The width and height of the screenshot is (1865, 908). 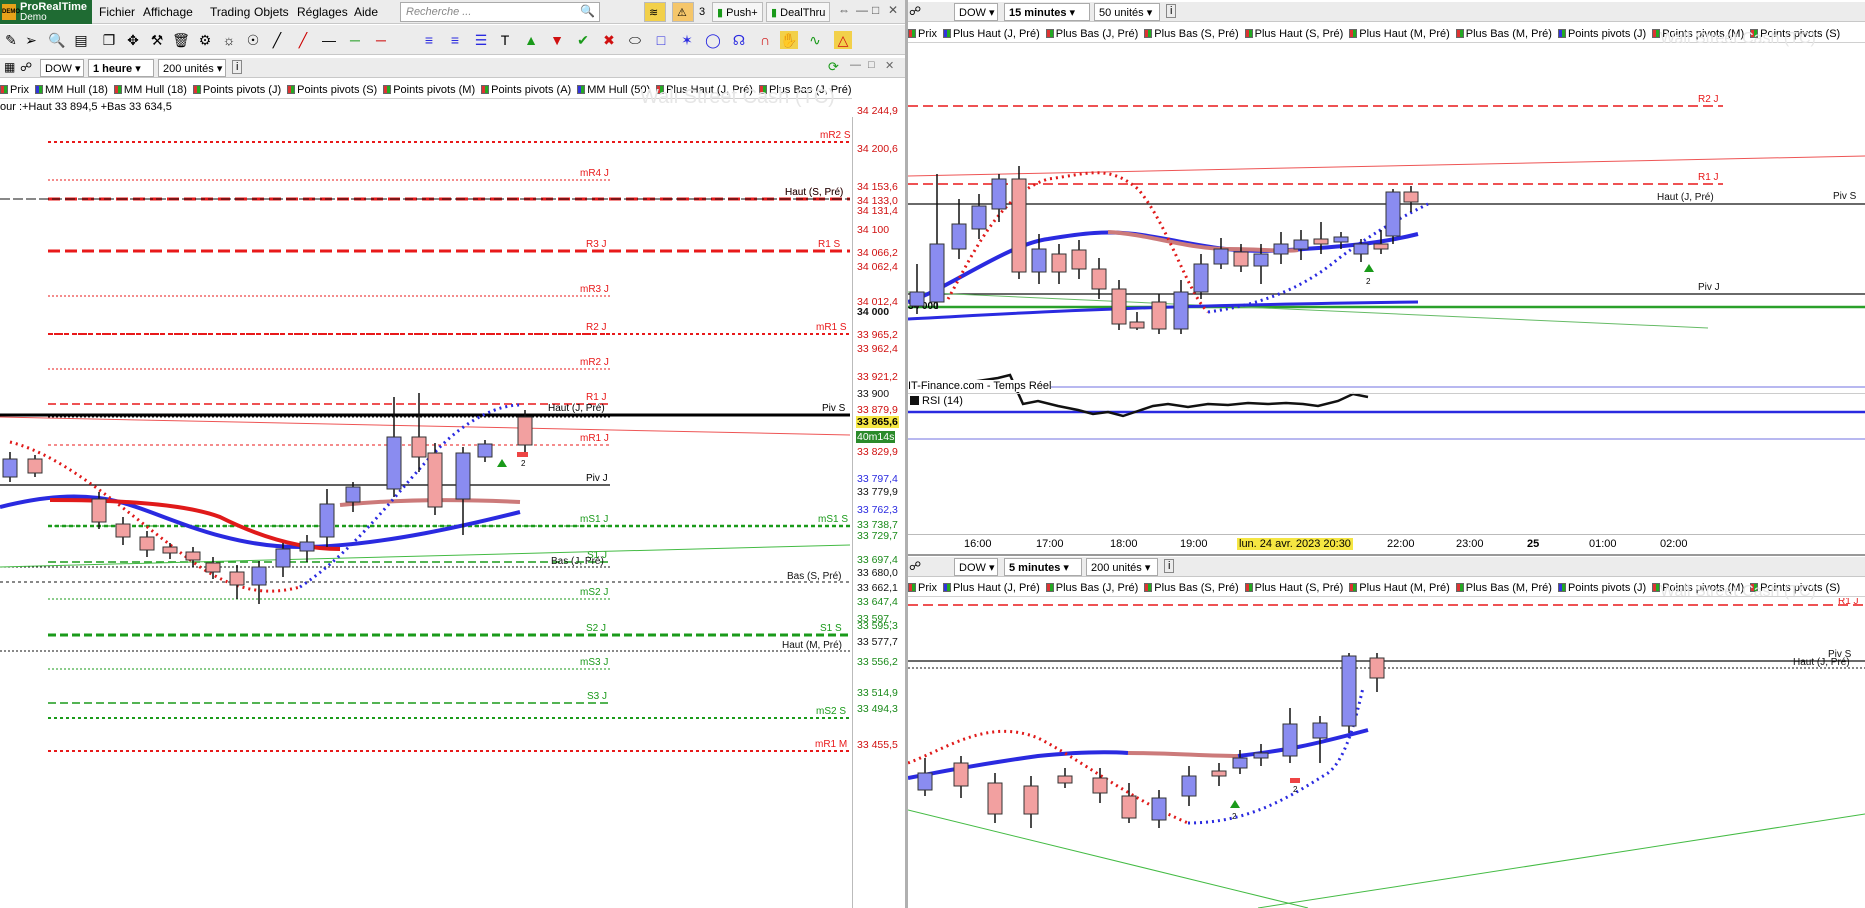 I want to click on legend-item: Points pivots (A), so click(x=526, y=89).